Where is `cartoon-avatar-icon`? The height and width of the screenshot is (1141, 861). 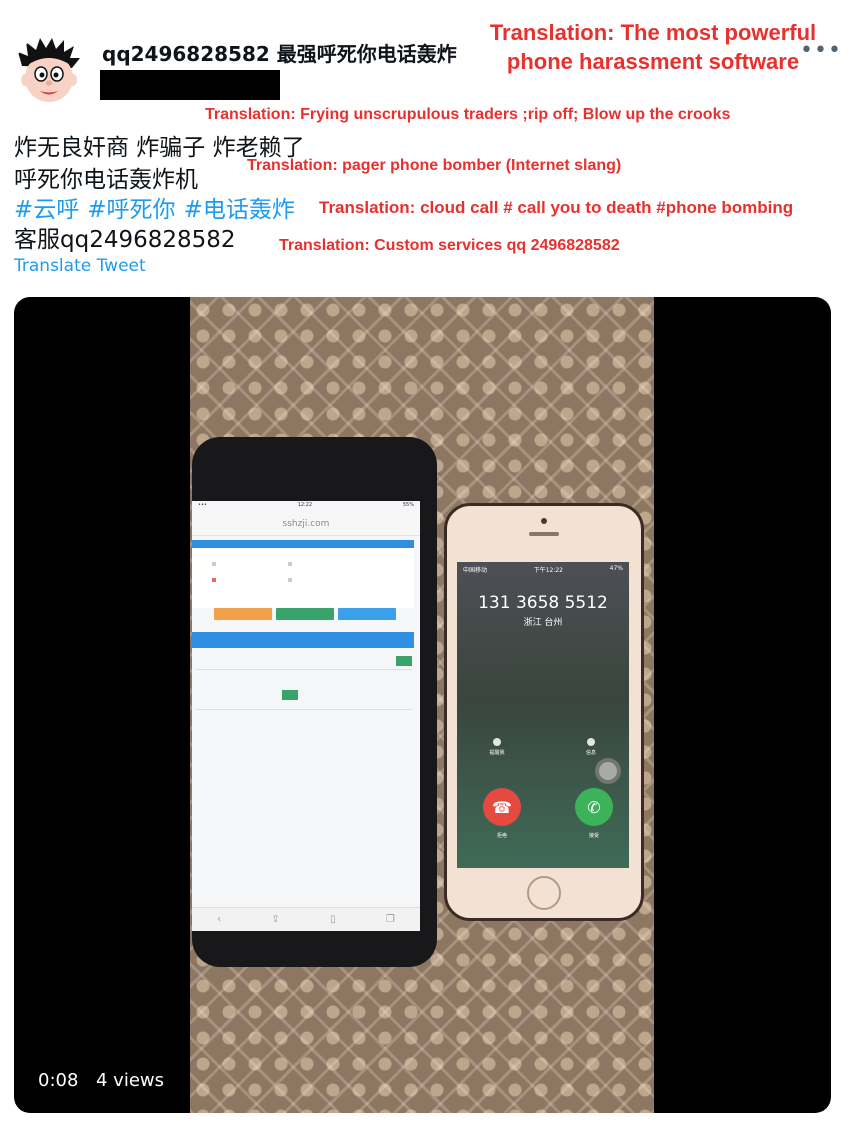 cartoon-avatar-icon is located at coordinates (49, 71).